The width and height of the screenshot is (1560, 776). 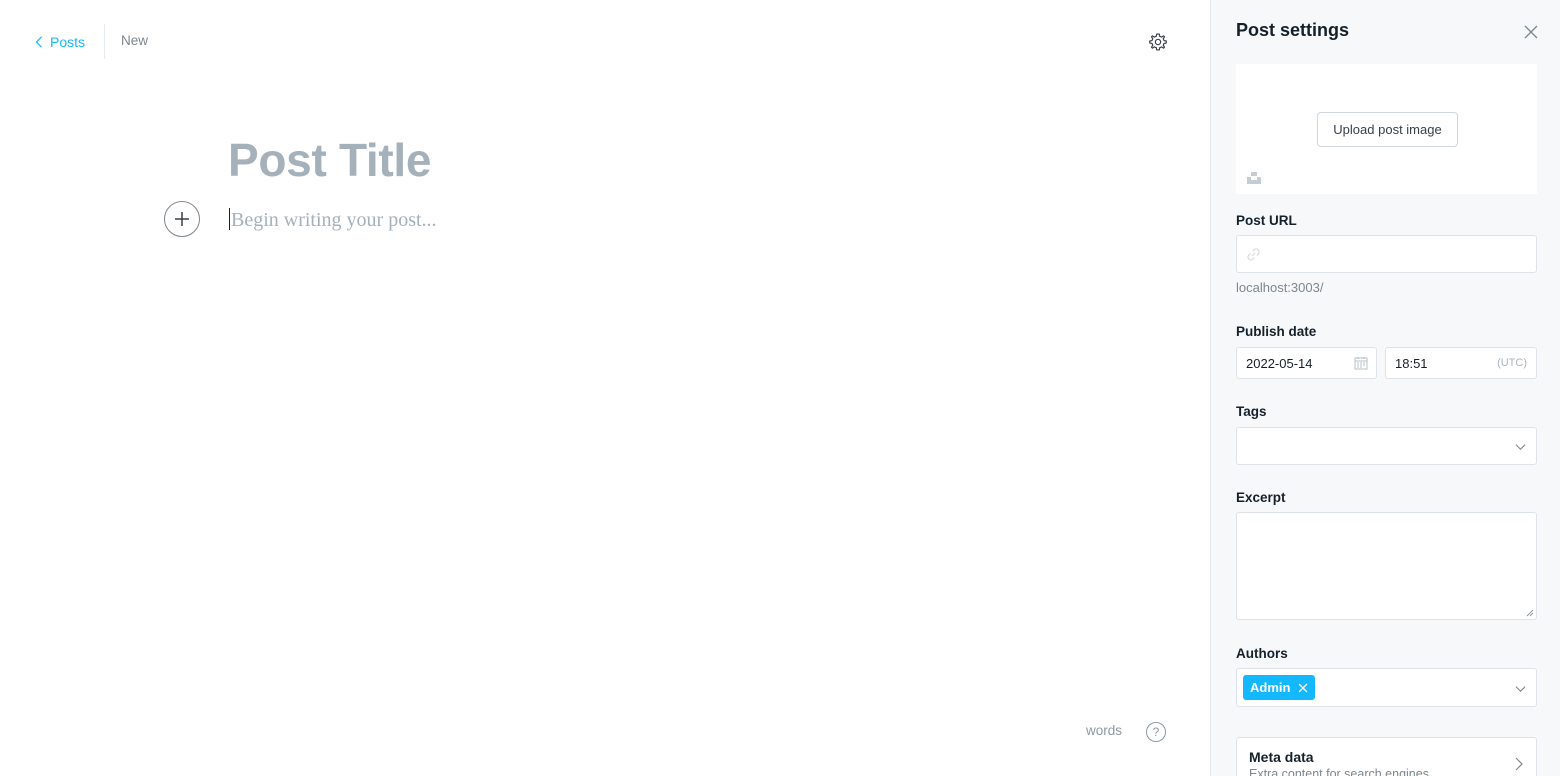 What do you see at coordinates (1262, 653) in the screenshot?
I see `authors-label: Authors` at bounding box center [1262, 653].